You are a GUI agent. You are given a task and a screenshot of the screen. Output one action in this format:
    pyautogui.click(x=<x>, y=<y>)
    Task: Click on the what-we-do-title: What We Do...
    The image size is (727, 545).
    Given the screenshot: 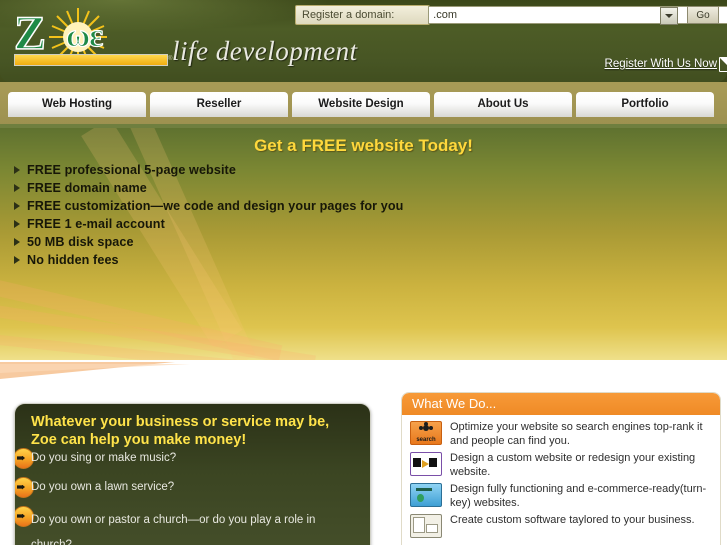 What is the action you would take?
    pyautogui.click(x=454, y=403)
    